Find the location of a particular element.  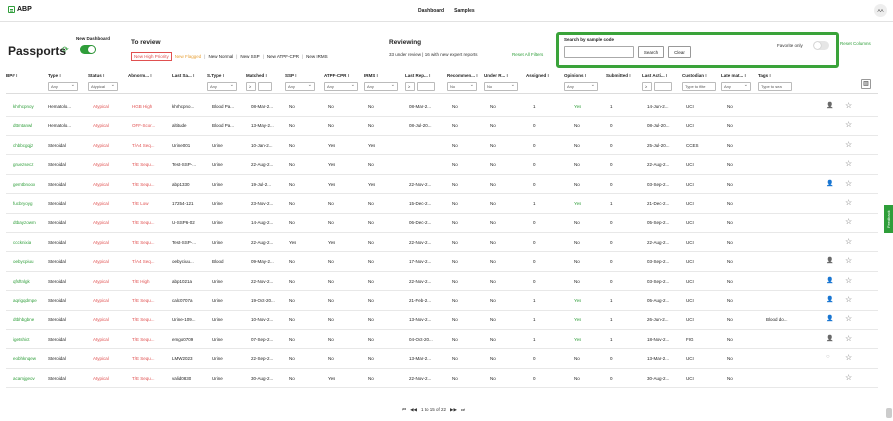

first-page-icon: ⏮ is located at coordinates (404, 410).